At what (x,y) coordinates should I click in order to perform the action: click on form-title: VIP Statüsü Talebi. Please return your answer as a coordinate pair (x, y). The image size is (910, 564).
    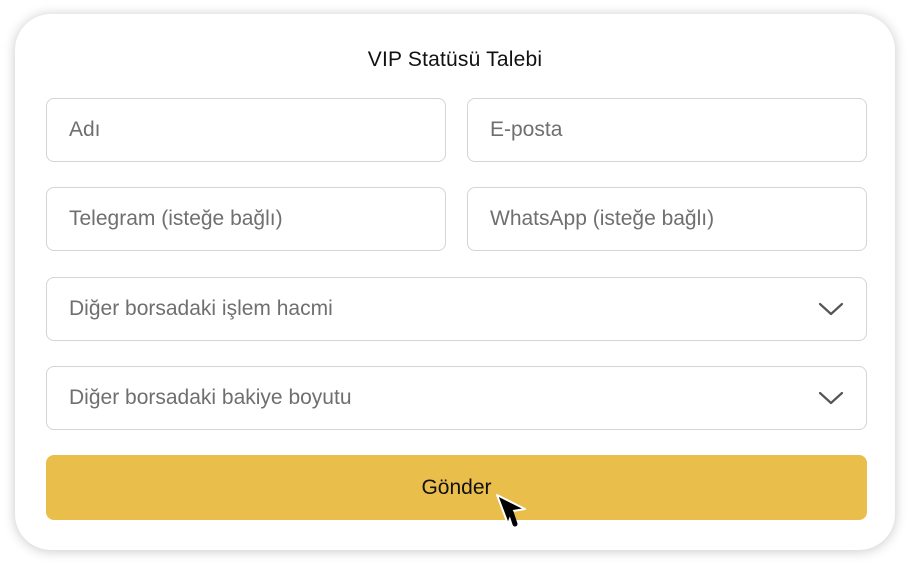
    Looking at the image, I should click on (455, 59).